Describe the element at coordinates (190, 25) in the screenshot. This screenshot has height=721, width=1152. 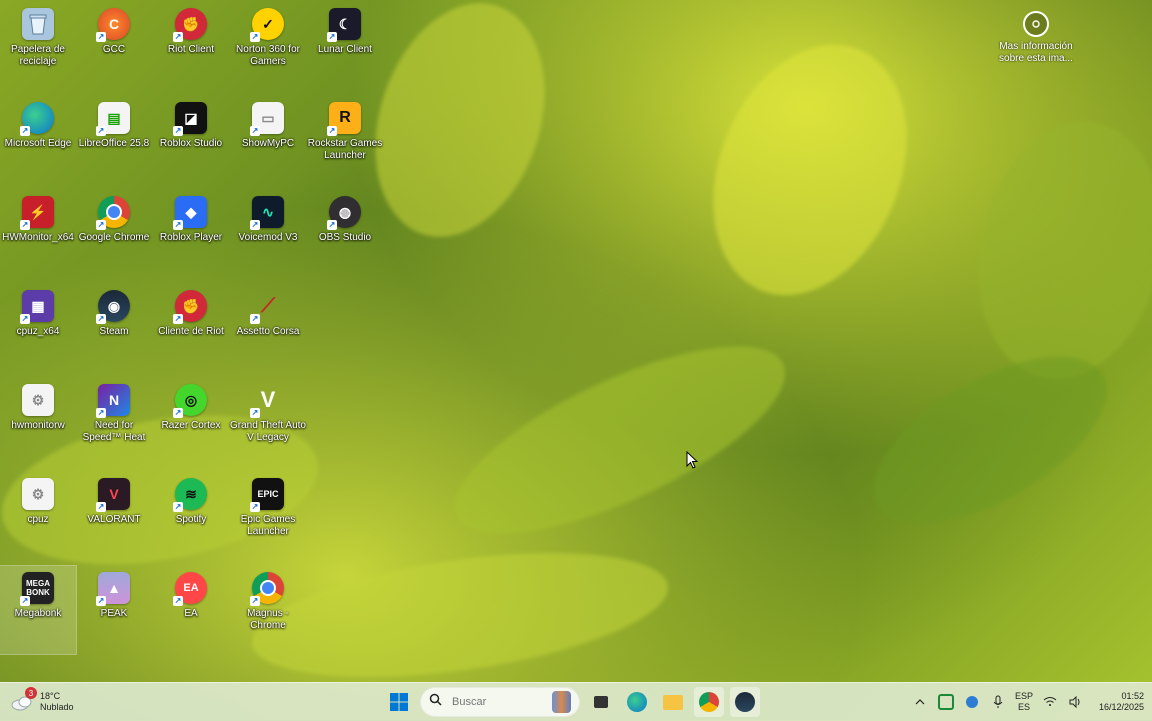
I see `riot-client-icon: ✊ ↗` at that location.